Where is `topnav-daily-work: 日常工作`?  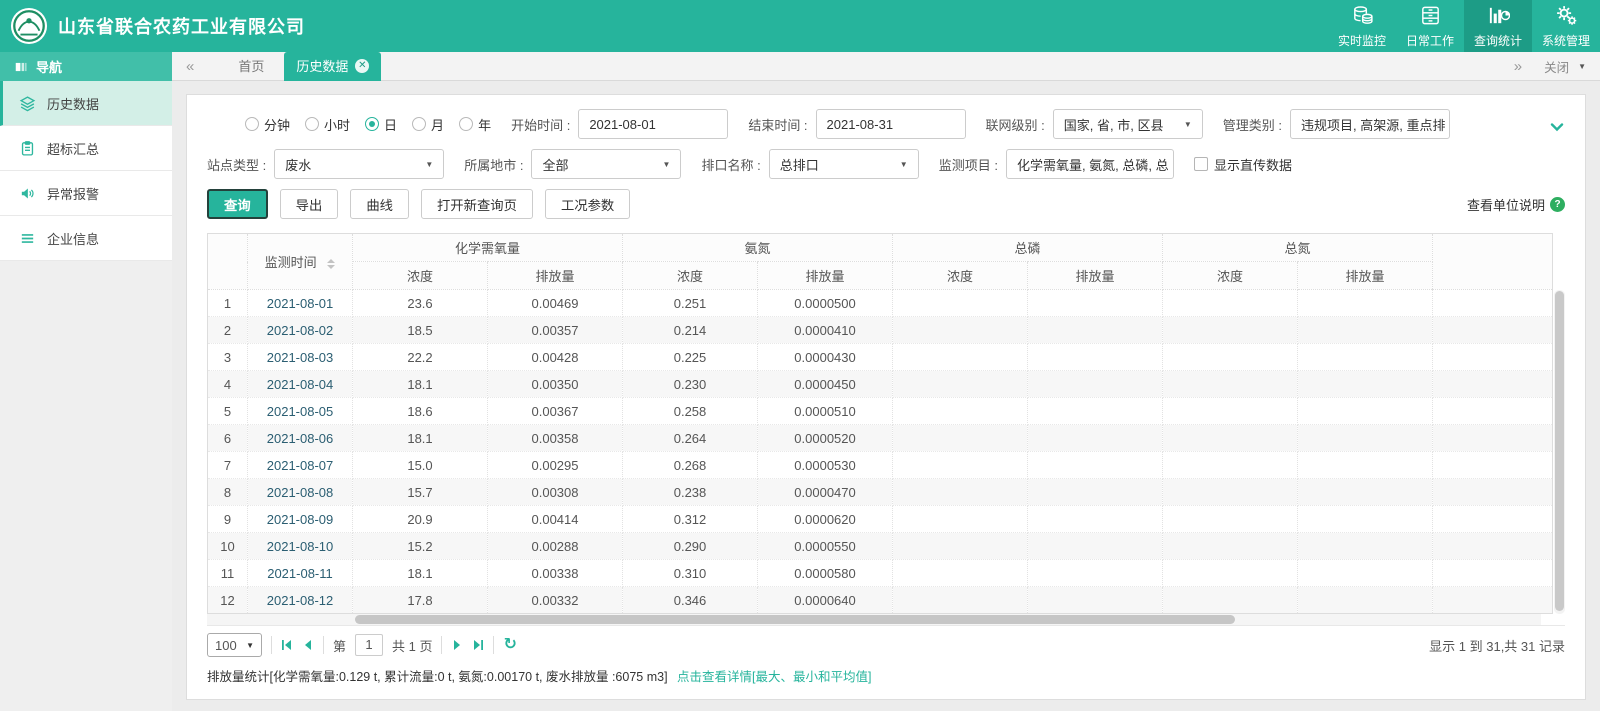
topnav-daily-work: 日常工作 is located at coordinates (1430, 26).